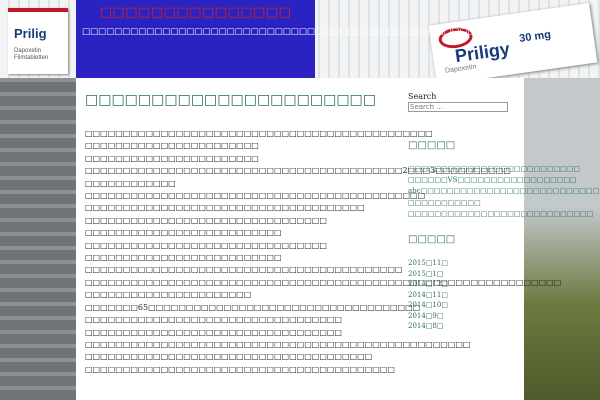 This screenshot has height=400, width=600. I want to click on post-paragraph: □□□□□□□□□□□□□□□□□□□□□□, so click(168, 295).